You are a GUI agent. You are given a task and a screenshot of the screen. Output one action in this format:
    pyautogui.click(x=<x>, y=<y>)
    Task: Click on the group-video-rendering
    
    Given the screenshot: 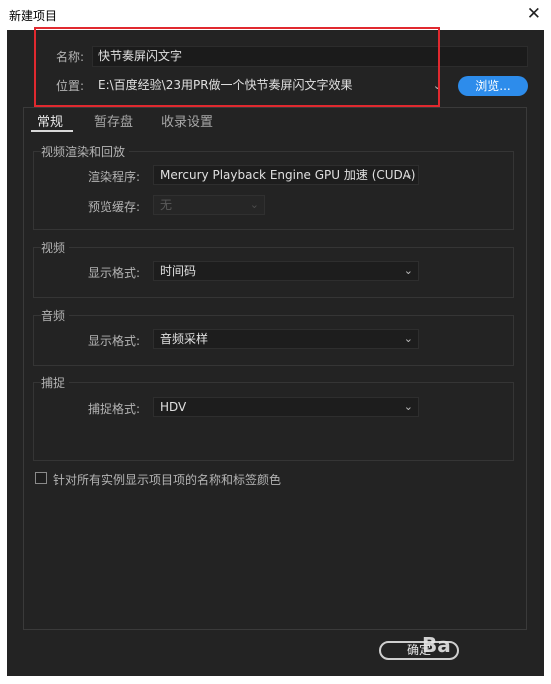 What is the action you would take?
    pyautogui.click(x=273, y=190)
    